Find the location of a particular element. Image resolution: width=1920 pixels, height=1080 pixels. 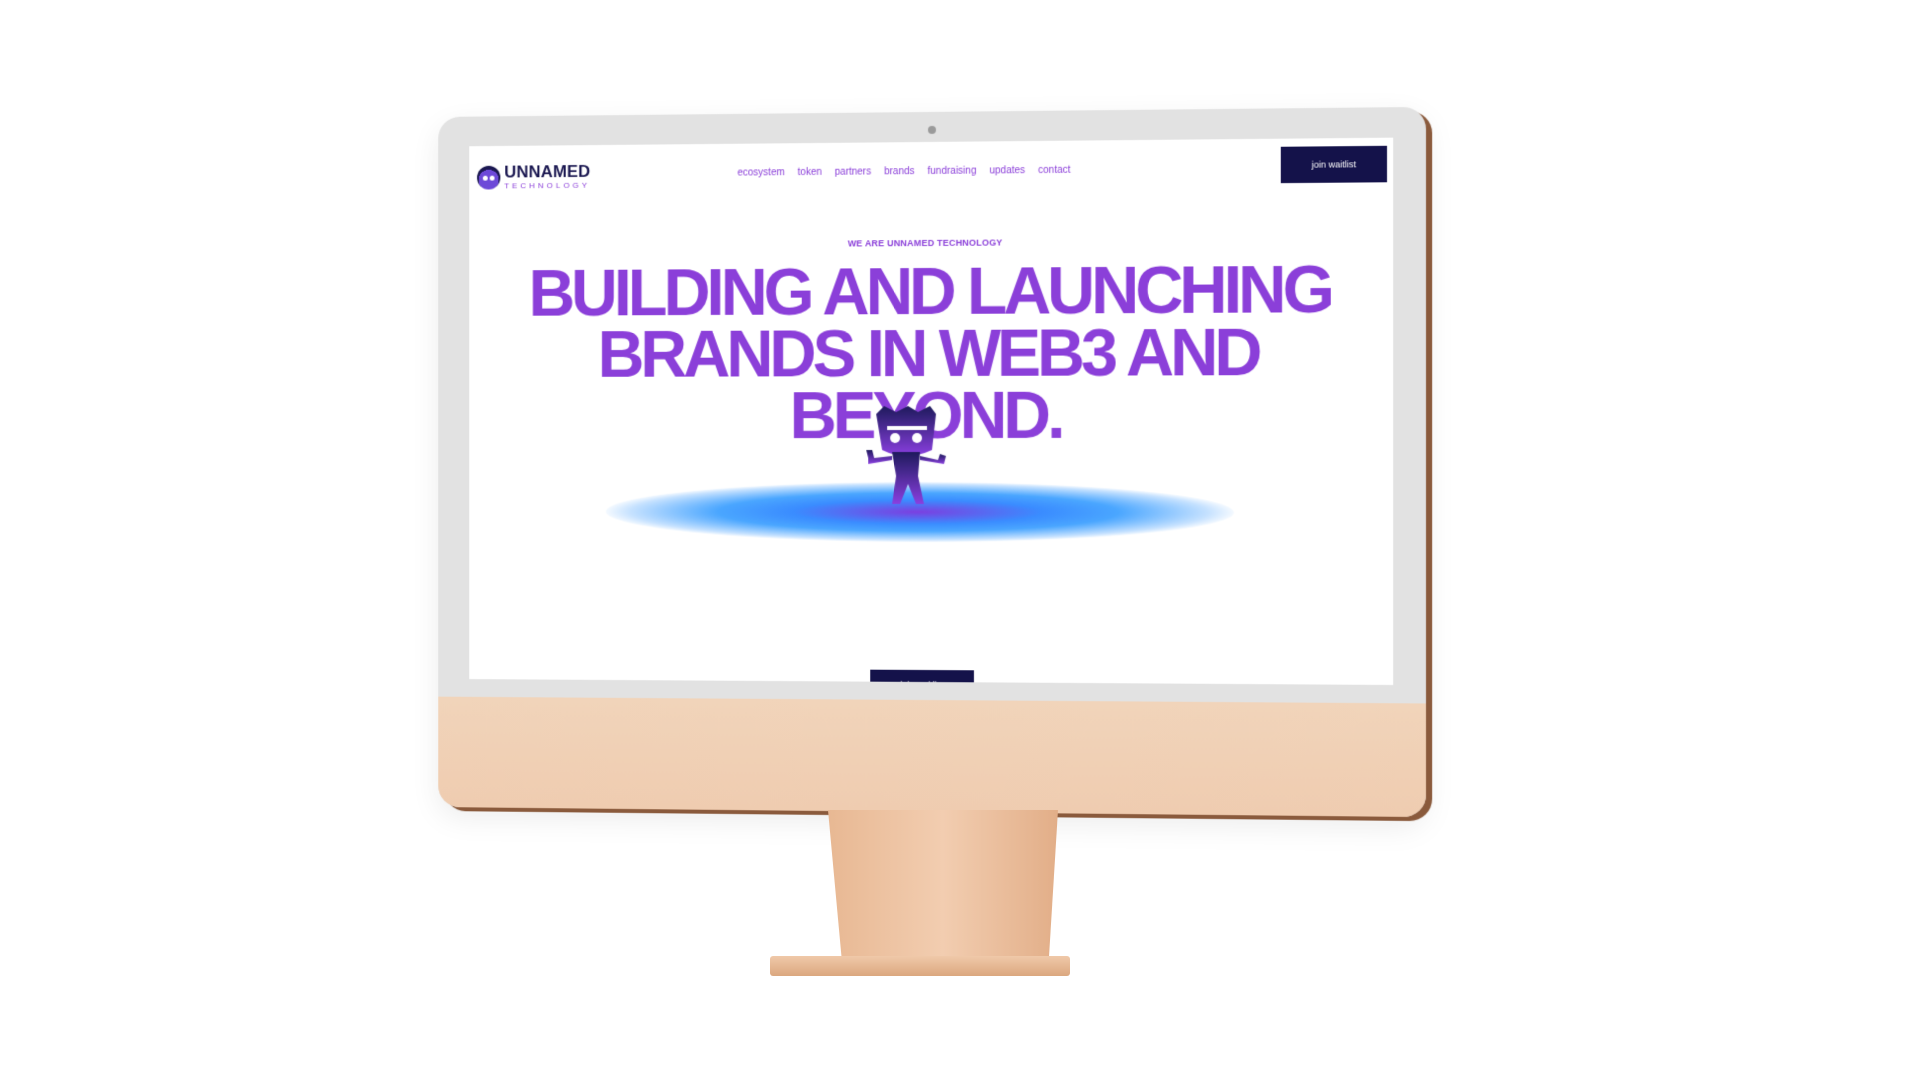

brand-logo: UNNAMED TECHNOLOGY is located at coordinates (534, 176).